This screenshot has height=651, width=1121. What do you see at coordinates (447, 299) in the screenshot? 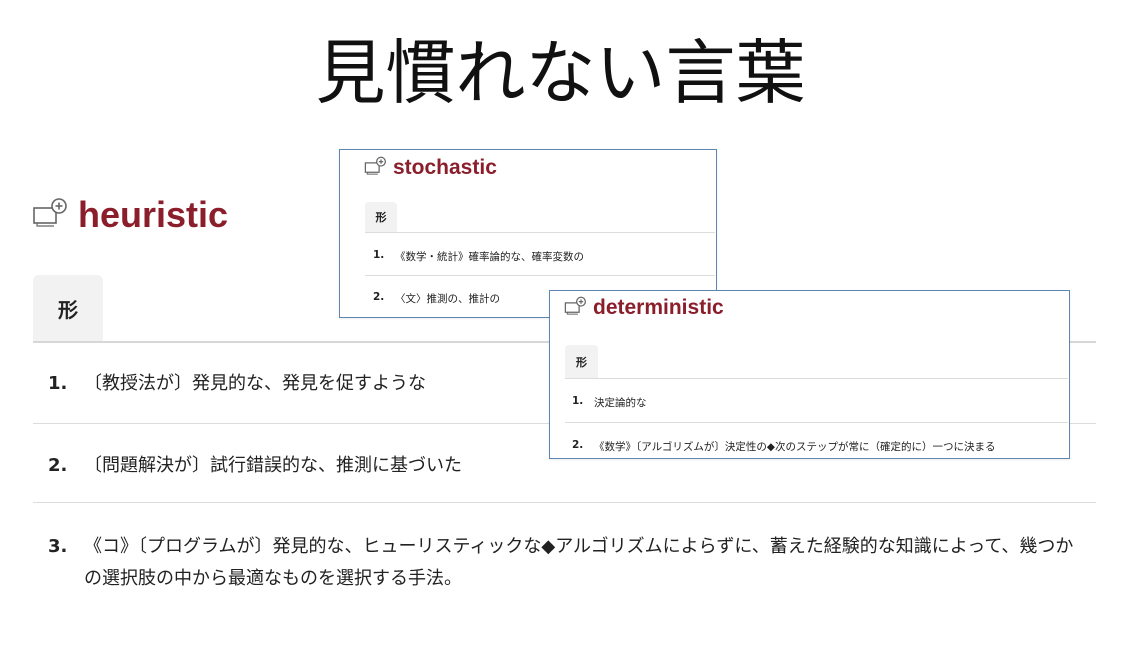
I see `definition-text: 〈文〉推測の、推計の` at bounding box center [447, 299].